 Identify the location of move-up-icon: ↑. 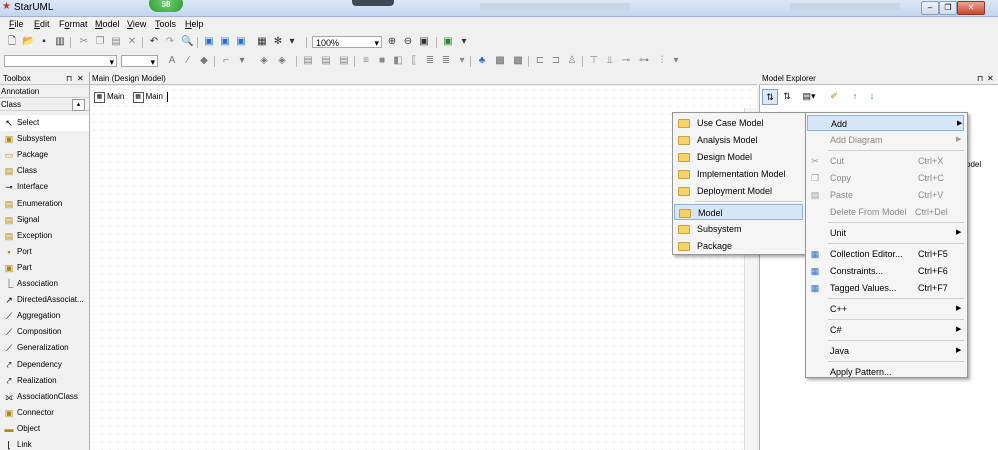
(855, 96).